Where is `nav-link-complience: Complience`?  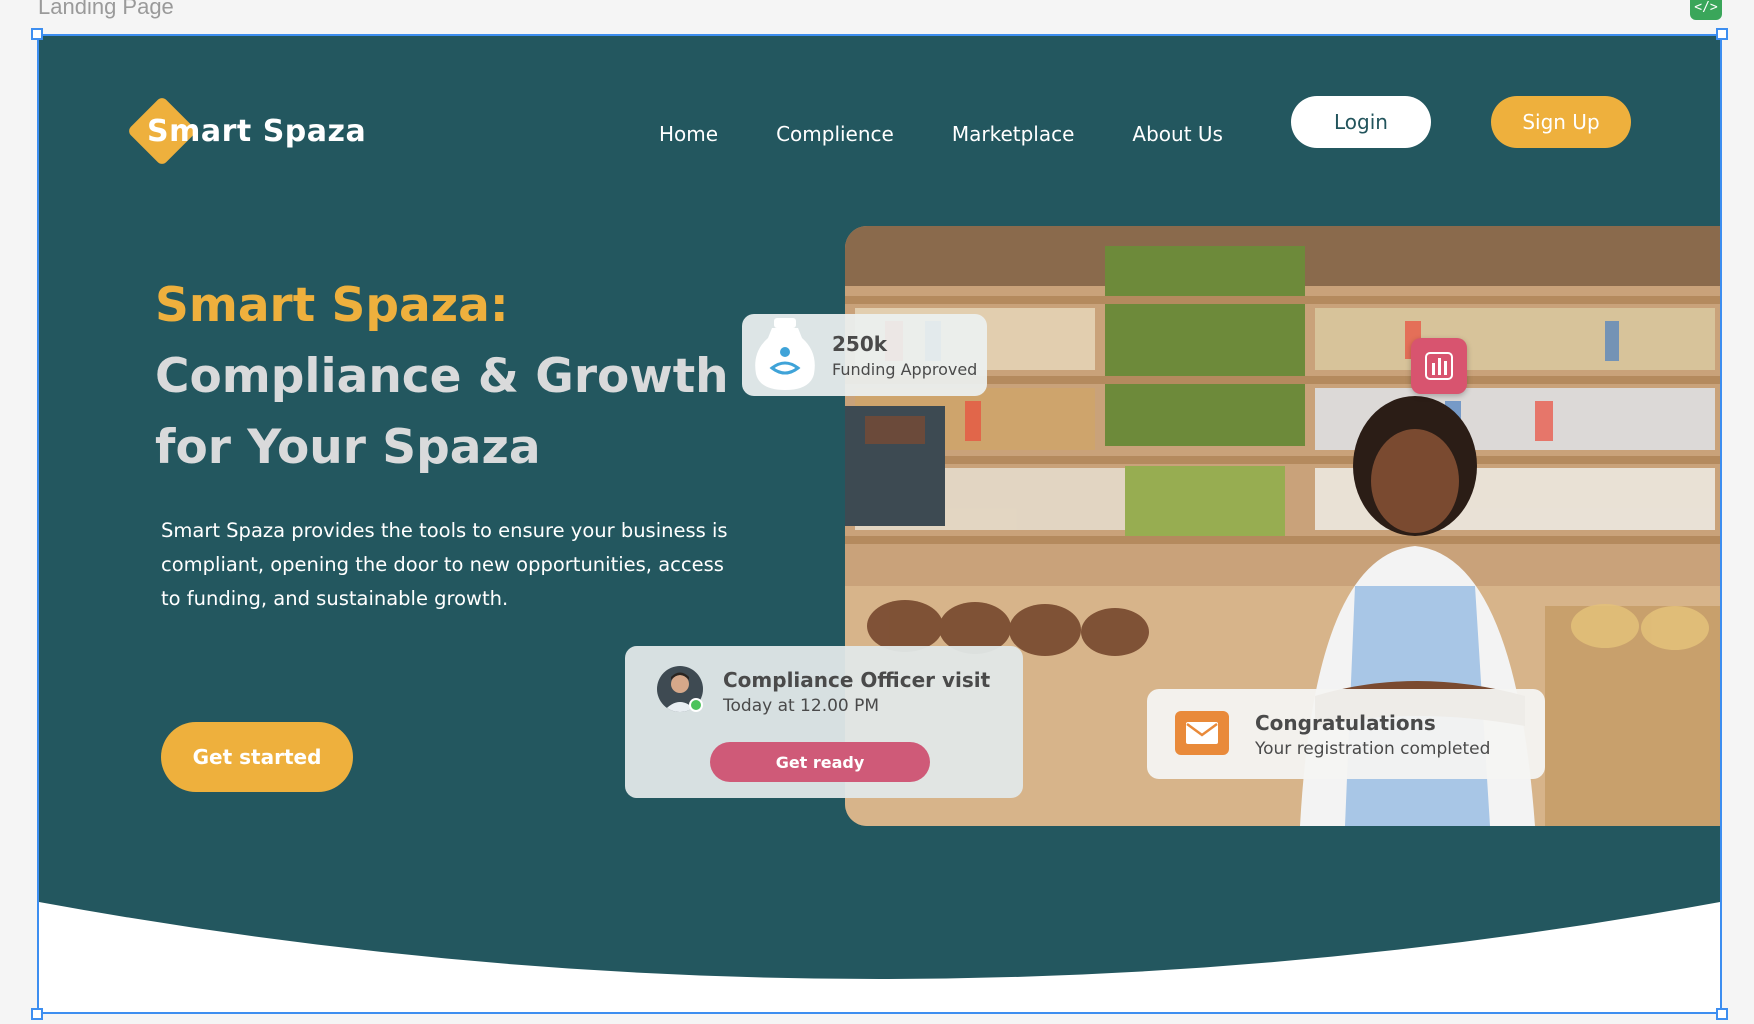 nav-link-complience: Complience is located at coordinates (835, 134).